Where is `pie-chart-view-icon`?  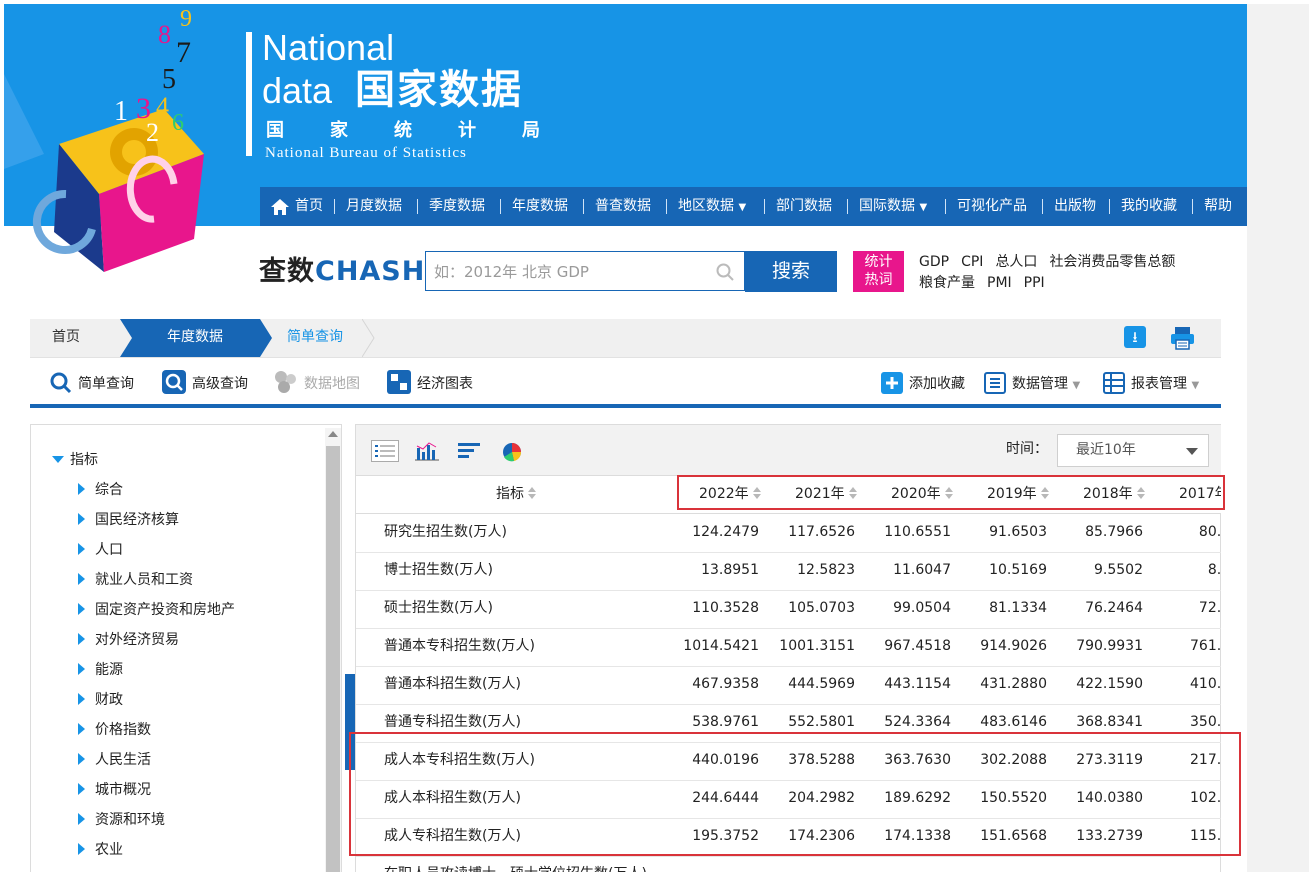
pie-chart-view-icon is located at coordinates (514, 451).